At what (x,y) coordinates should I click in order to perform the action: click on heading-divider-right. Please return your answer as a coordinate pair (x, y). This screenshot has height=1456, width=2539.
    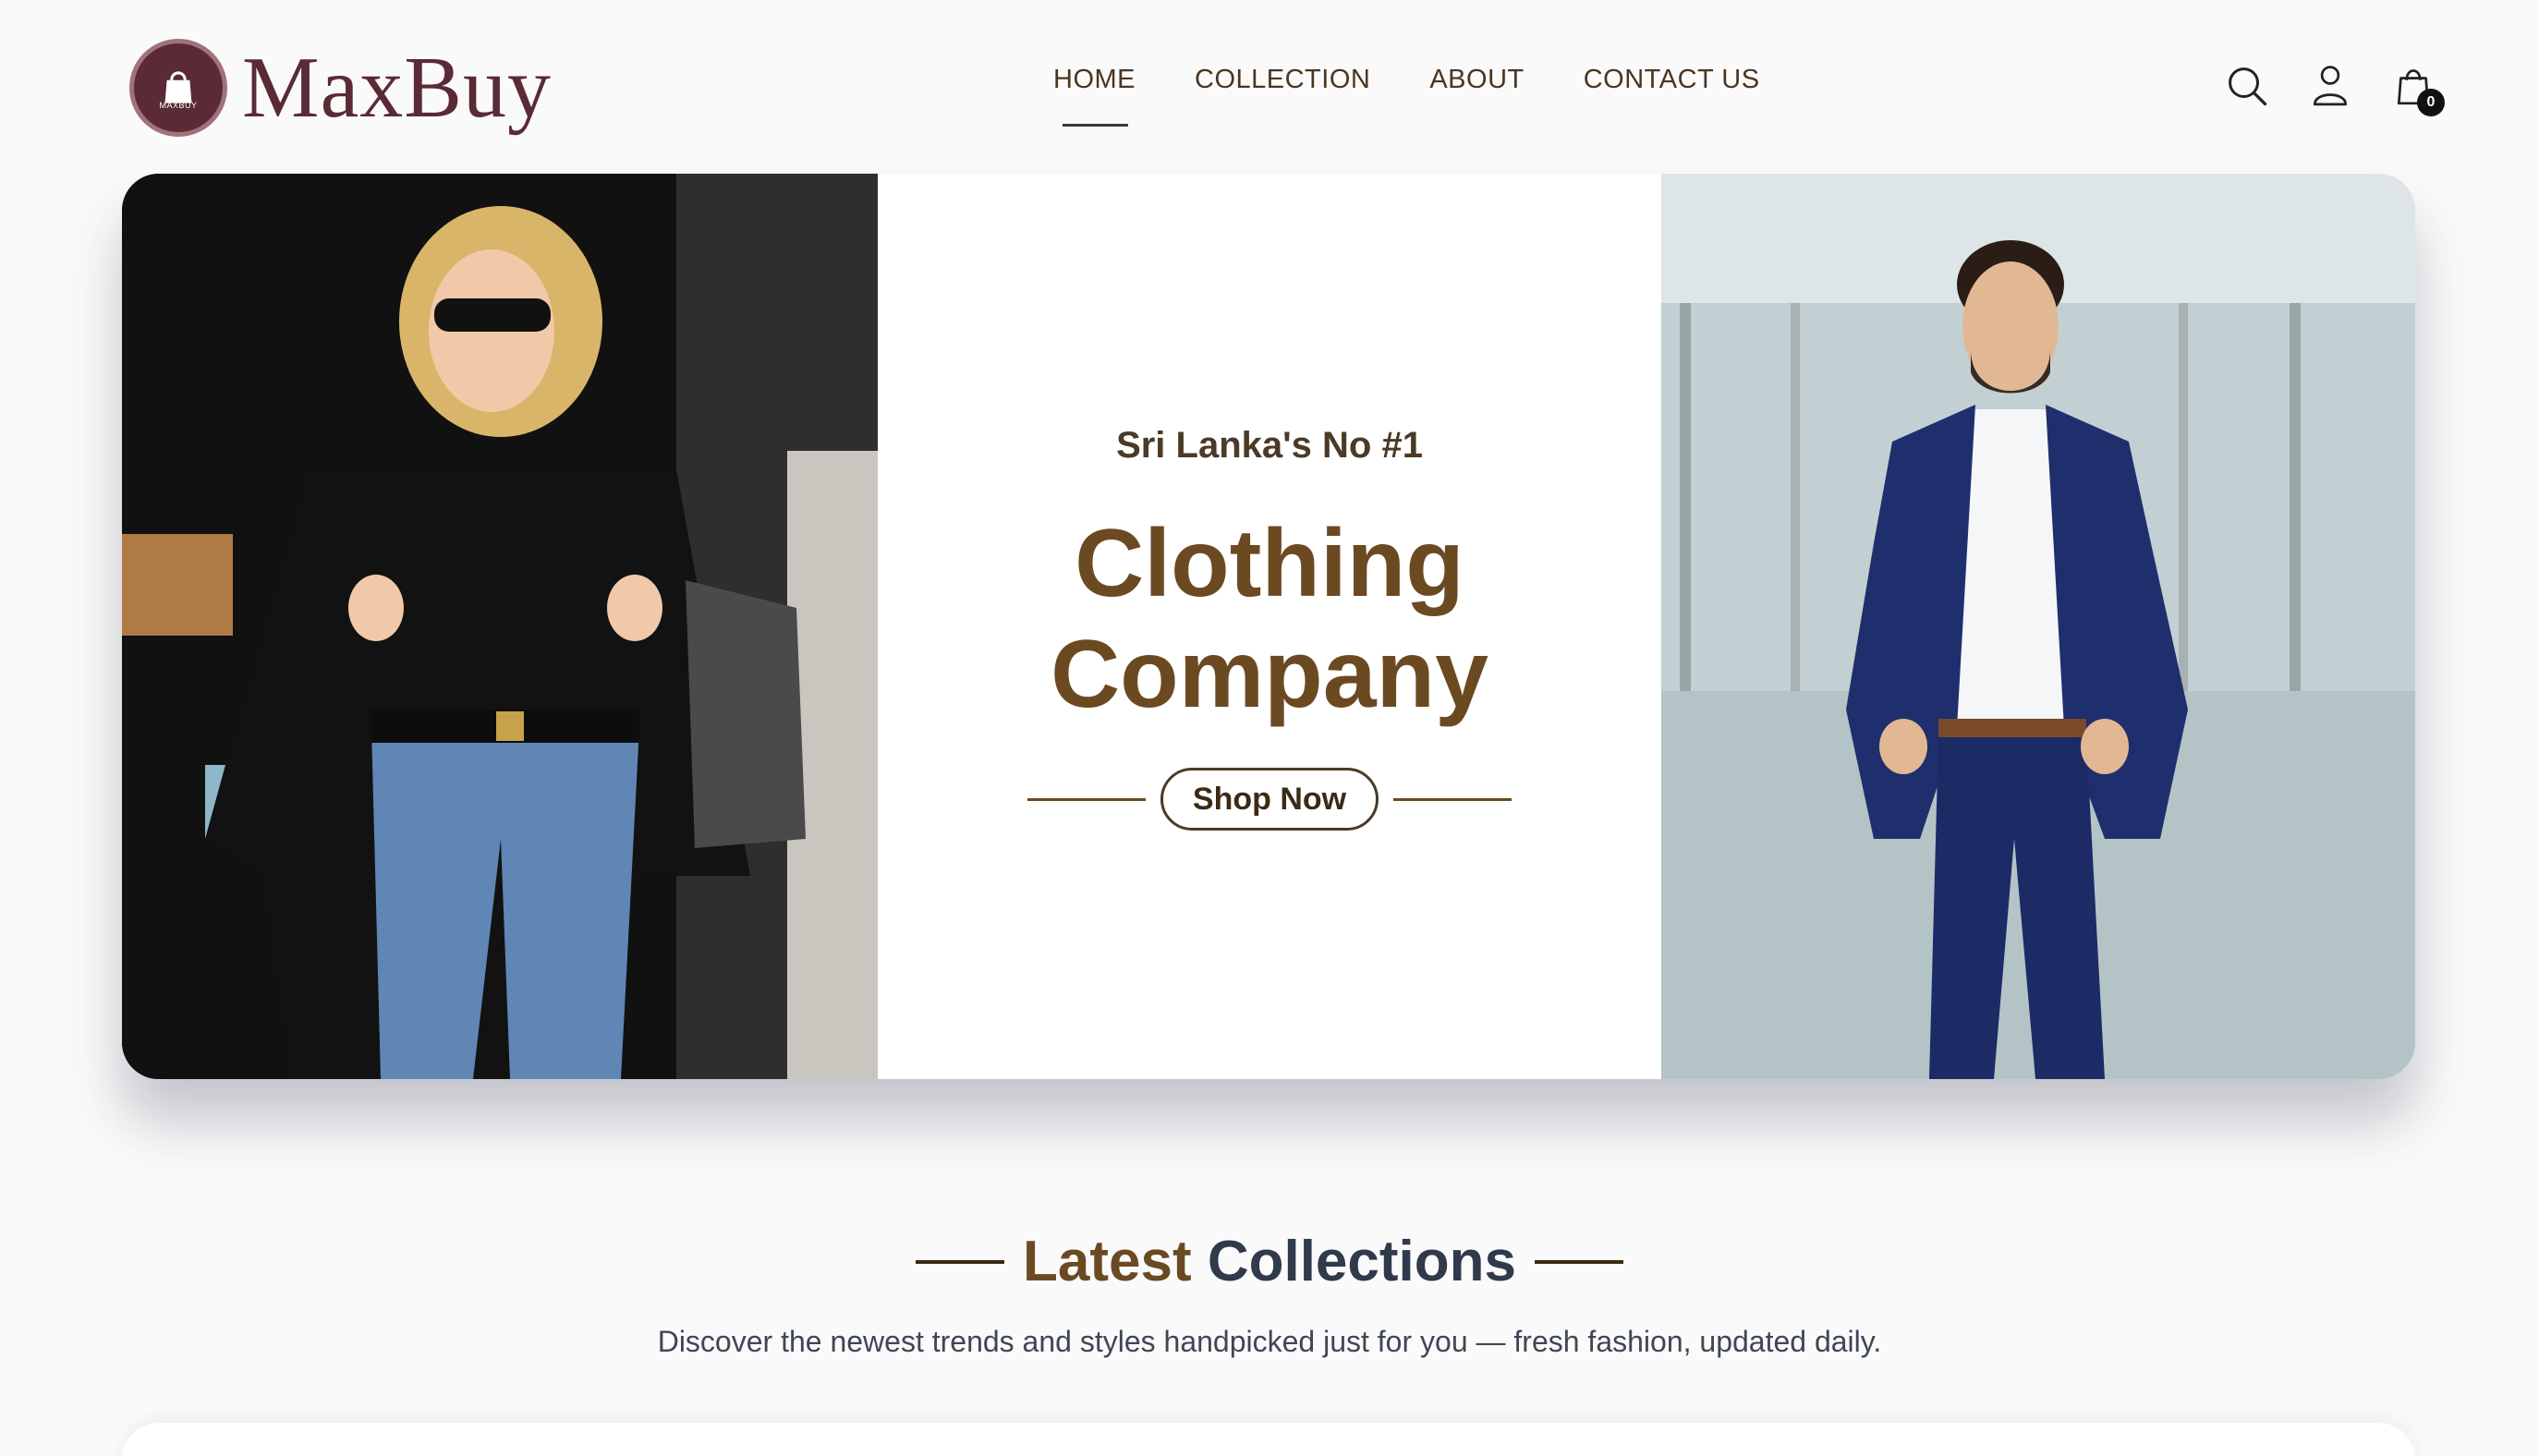
    Looking at the image, I should click on (1579, 1261).